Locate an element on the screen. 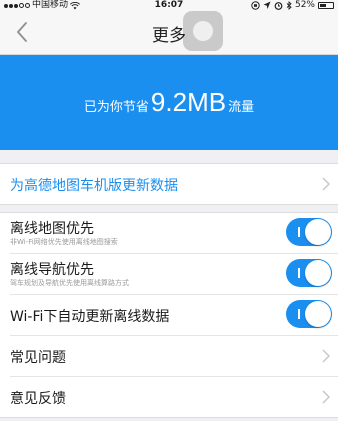 This screenshot has height=421, width=338. feedback-row: 意见反馈 is located at coordinates (174, 397).